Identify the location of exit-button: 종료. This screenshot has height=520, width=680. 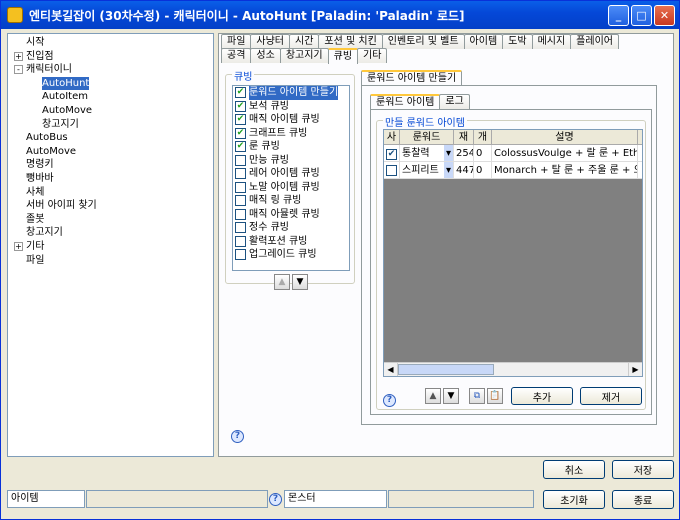
(643, 499).